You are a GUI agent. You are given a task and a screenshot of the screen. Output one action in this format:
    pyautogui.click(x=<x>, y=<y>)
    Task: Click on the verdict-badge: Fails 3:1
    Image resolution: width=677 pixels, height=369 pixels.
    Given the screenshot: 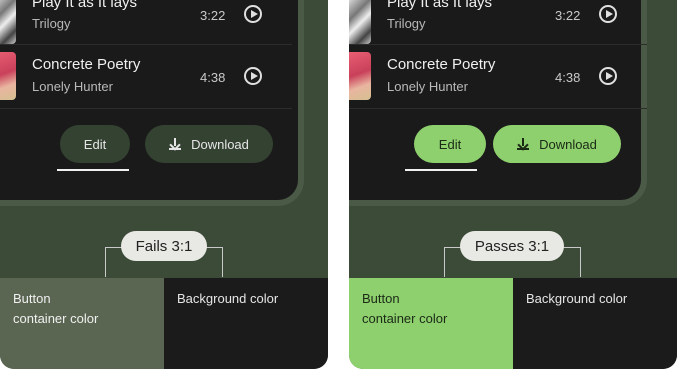 What is the action you would take?
    pyautogui.click(x=164, y=246)
    